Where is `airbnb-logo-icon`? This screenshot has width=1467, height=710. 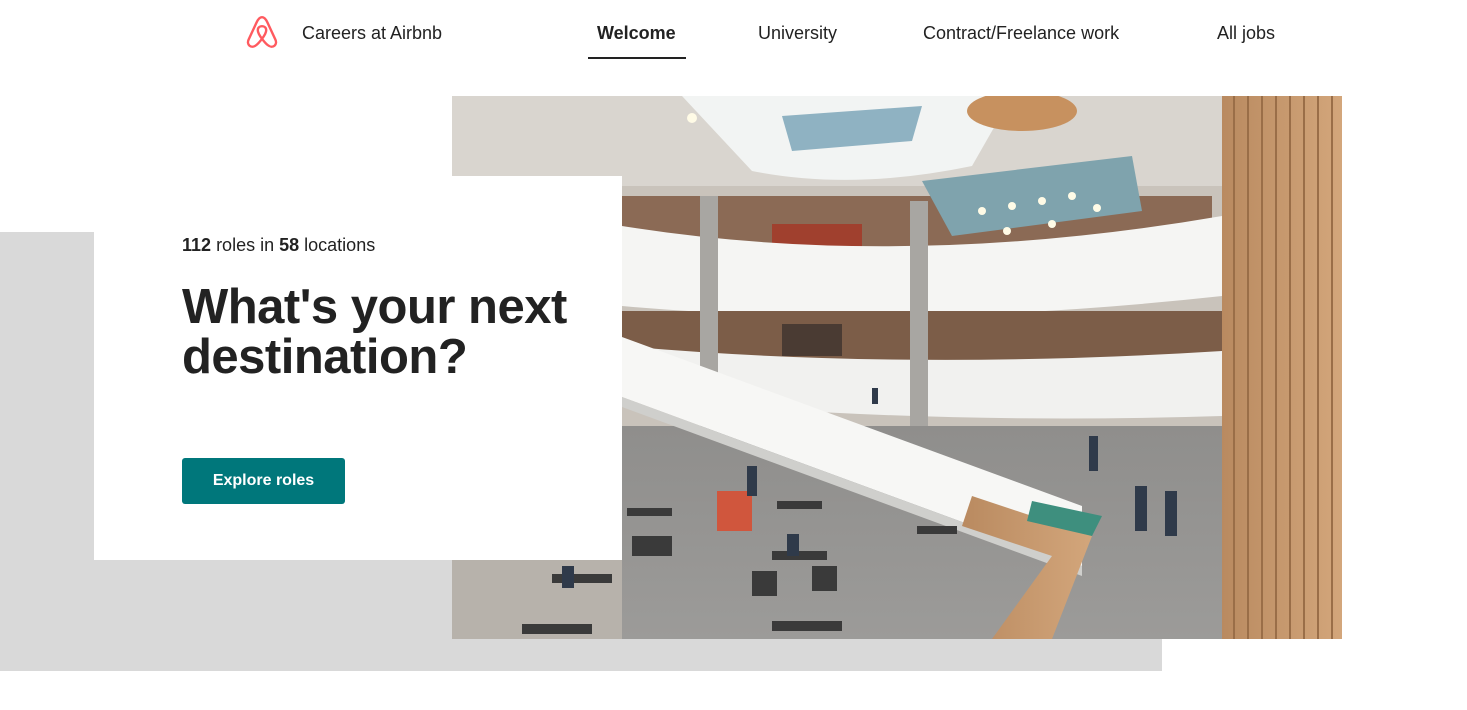
airbnb-logo-icon is located at coordinates (262, 32).